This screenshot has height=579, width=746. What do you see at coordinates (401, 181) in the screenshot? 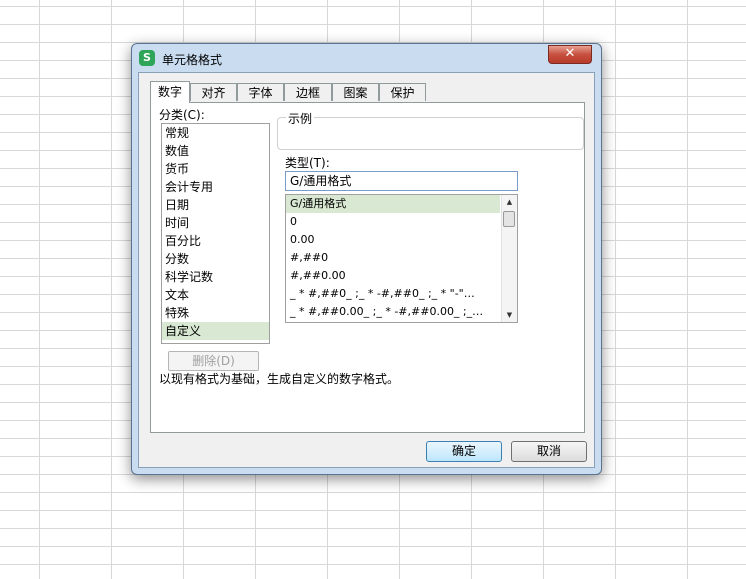
I see `type-input: G/通用格式` at bounding box center [401, 181].